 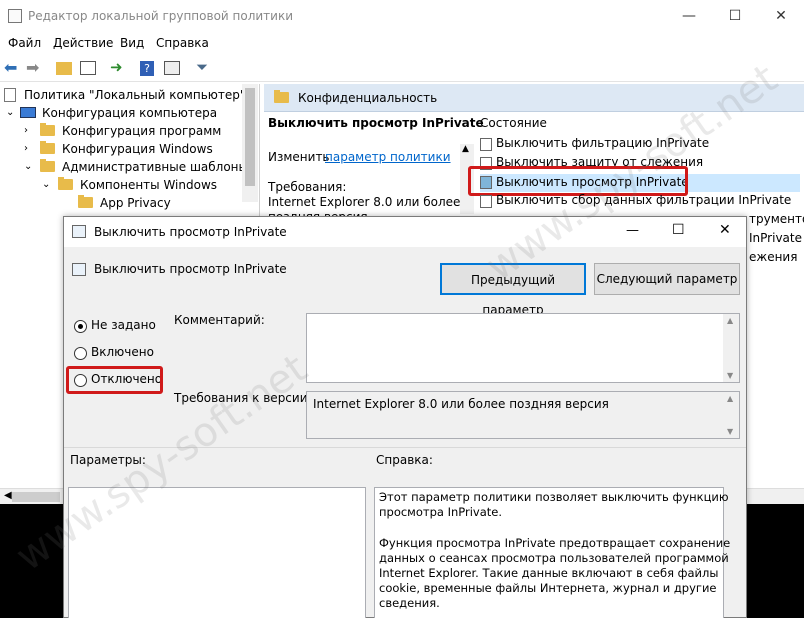 I want to click on params-panel, so click(x=217, y=552).